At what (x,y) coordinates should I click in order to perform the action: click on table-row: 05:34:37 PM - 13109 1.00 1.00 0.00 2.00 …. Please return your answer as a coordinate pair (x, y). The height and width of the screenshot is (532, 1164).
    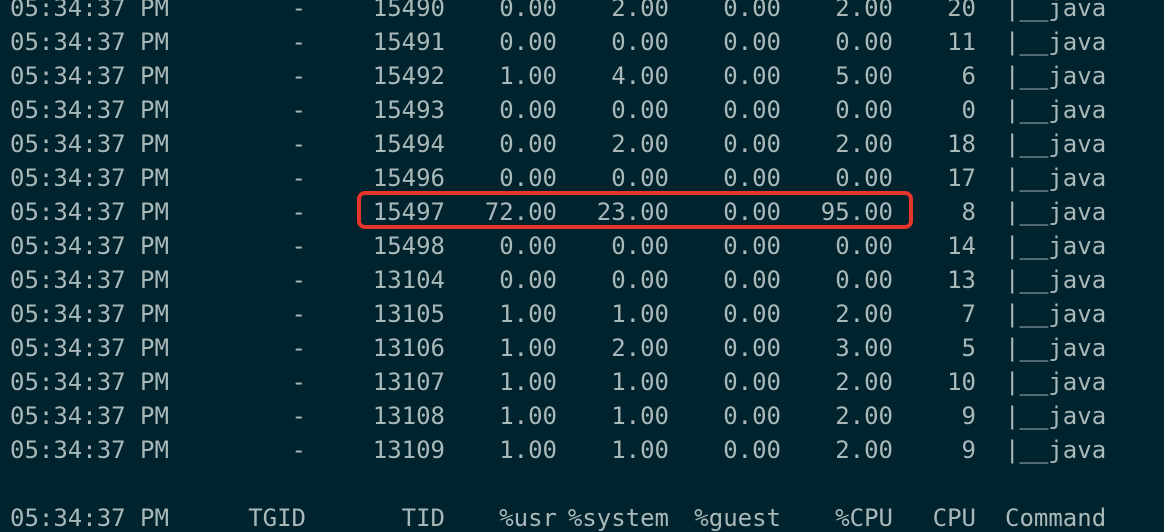
    Looking at the image, I should click on (582, 450).